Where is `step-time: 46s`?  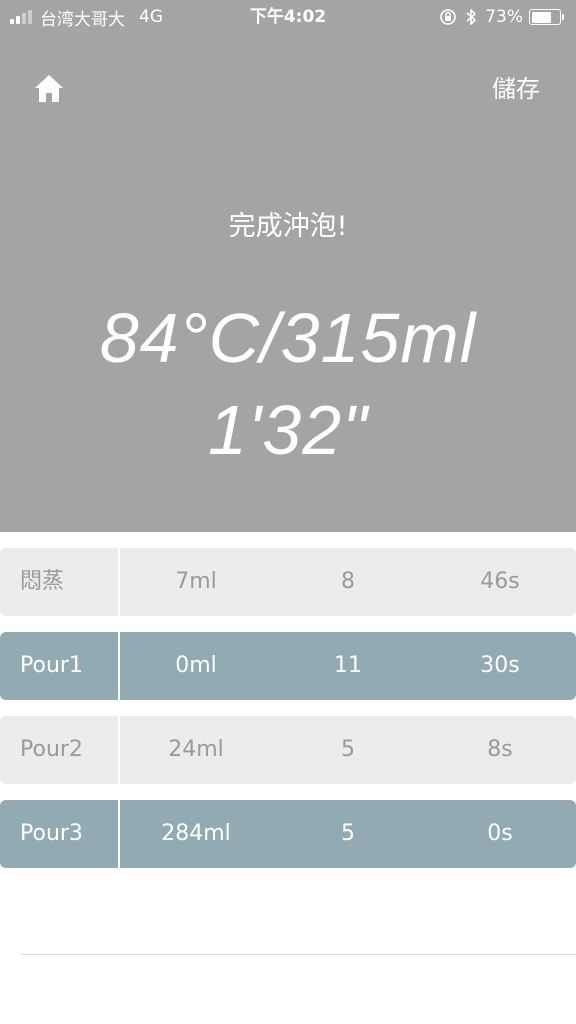 step-time: 46s is located at coordinates (500, 581).